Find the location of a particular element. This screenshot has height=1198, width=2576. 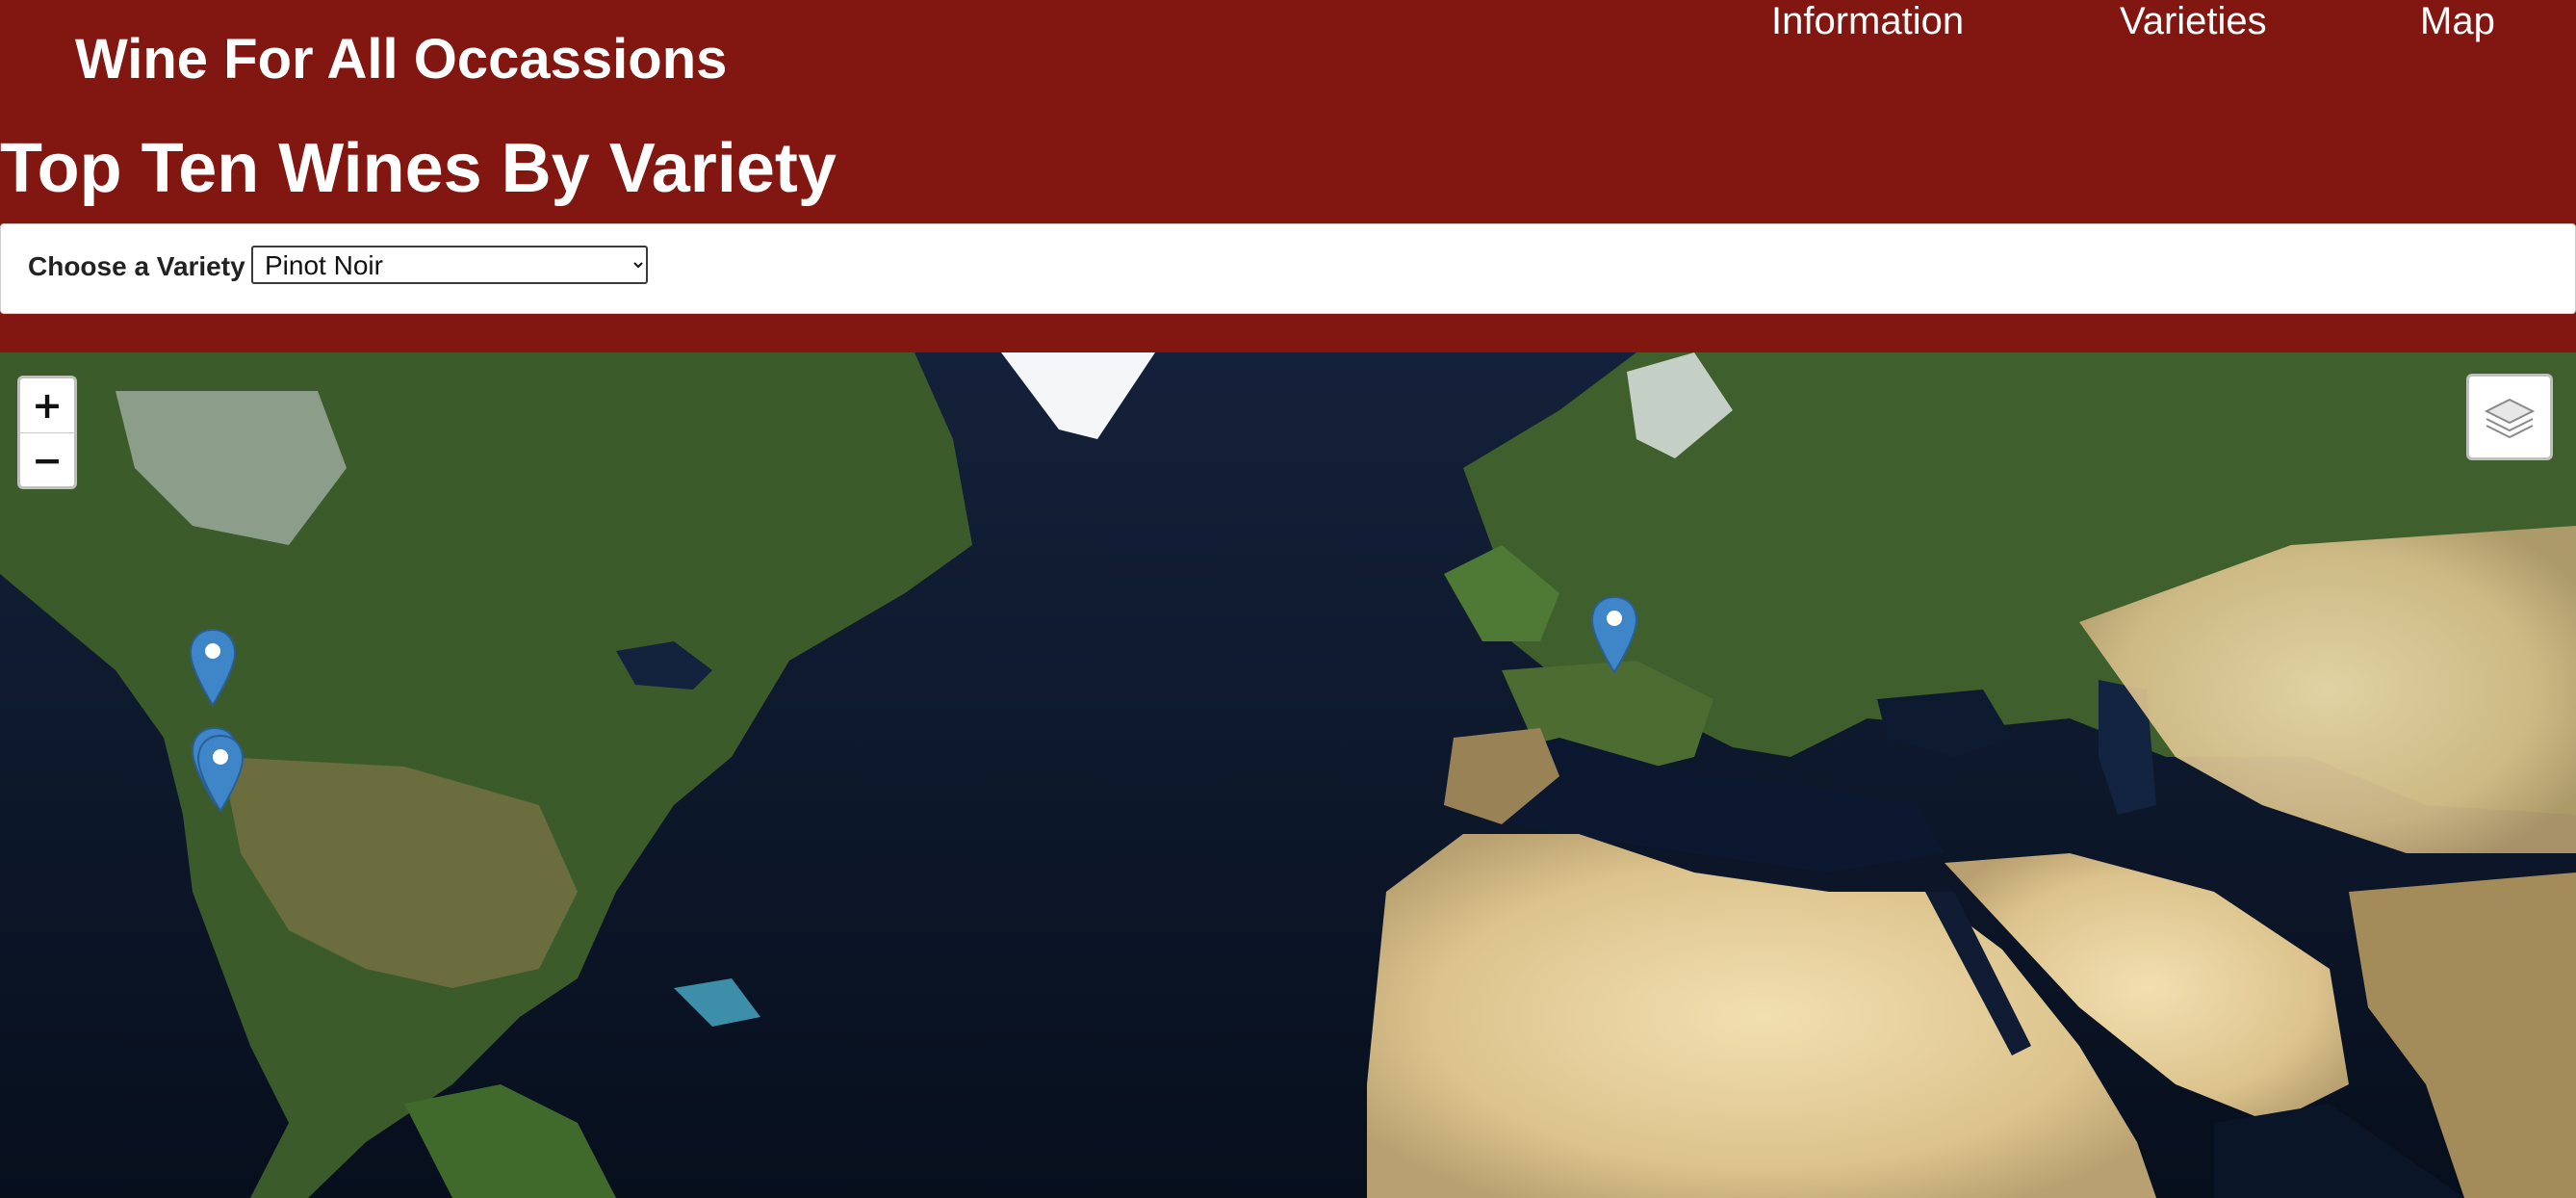

variety-selector-panel: Choose a Variety Pinot Noir is located at coordinates (1288, 269).